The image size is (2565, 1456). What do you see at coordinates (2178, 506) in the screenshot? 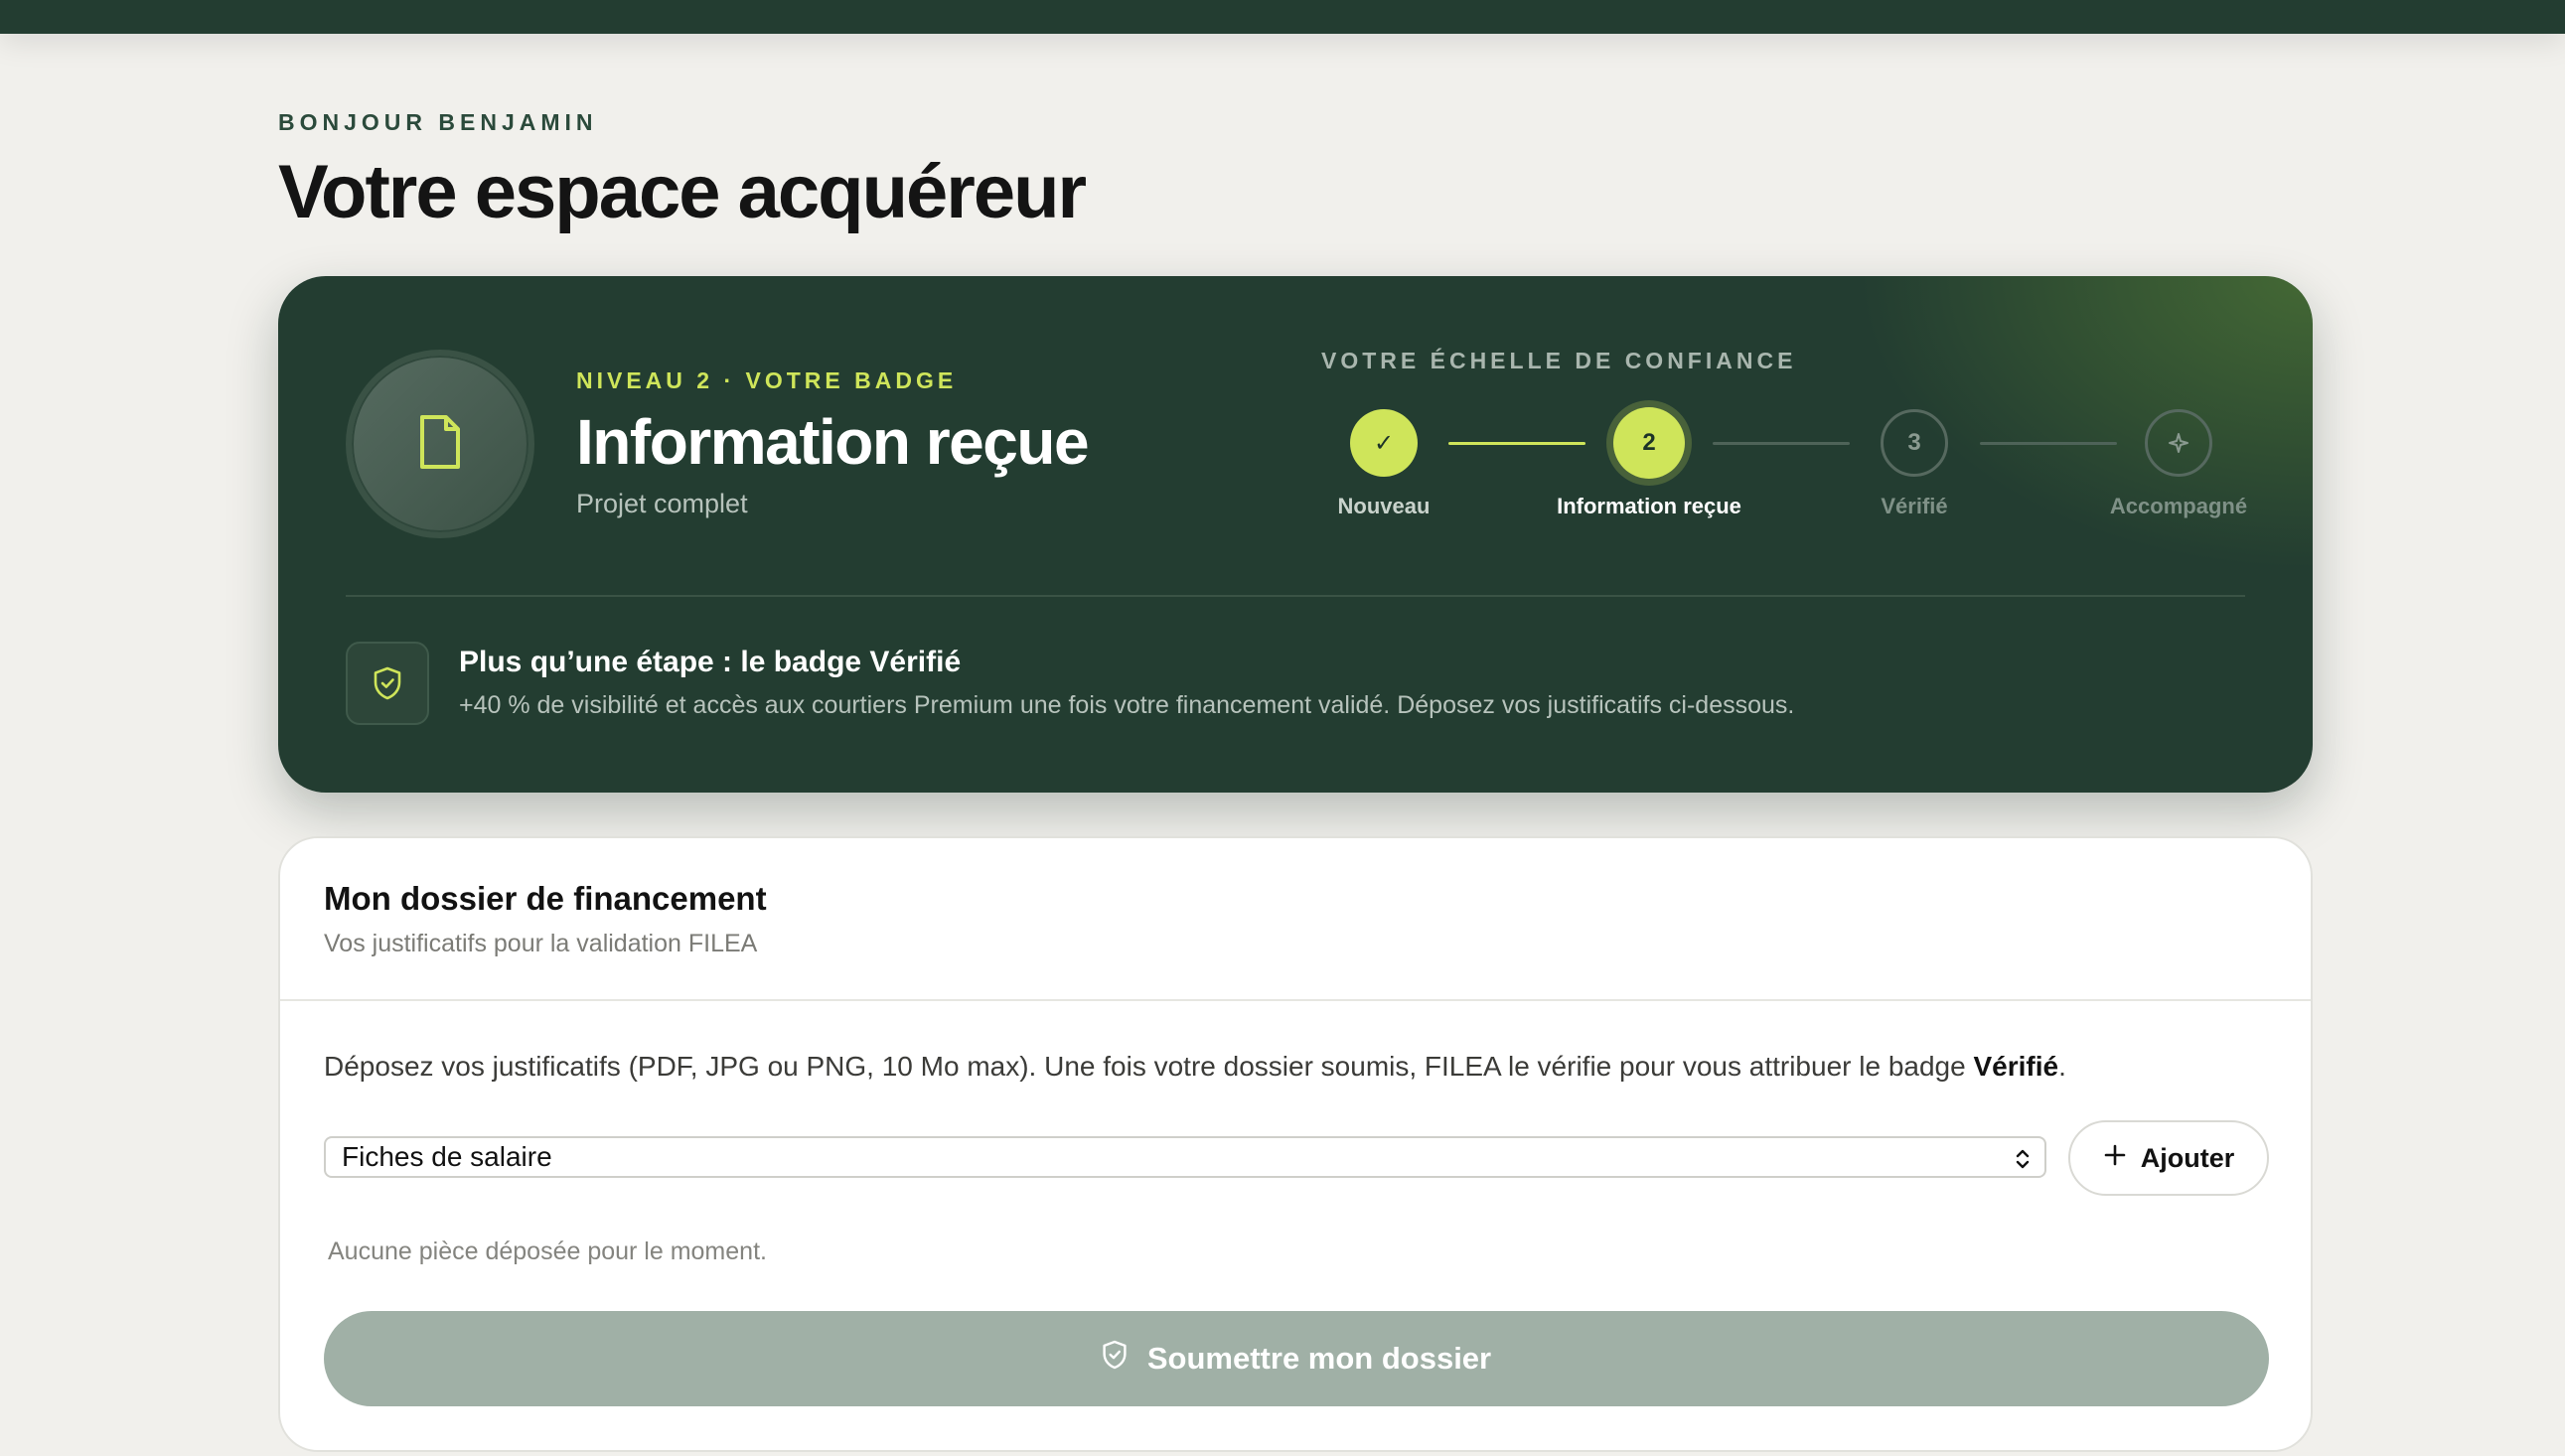
I see `step-4-label: Accompagné` at bounding box center [2178, 506].